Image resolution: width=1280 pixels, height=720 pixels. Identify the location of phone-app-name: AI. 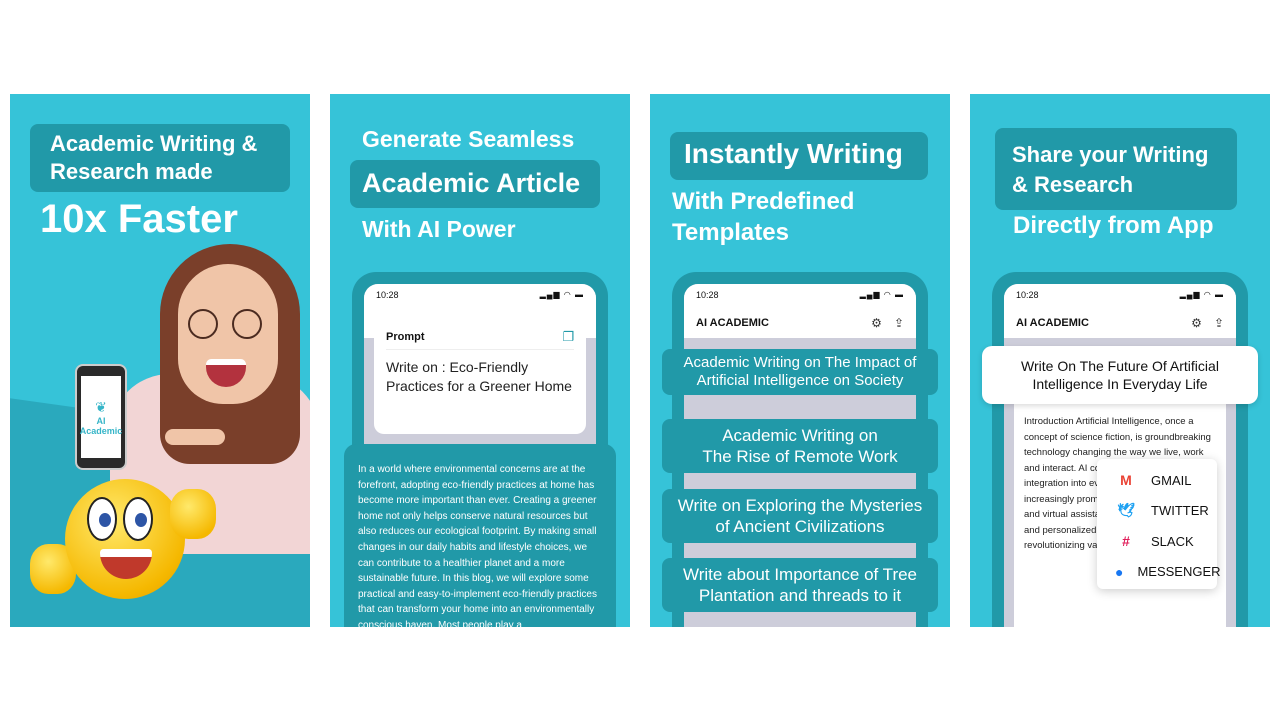
(101, 420).